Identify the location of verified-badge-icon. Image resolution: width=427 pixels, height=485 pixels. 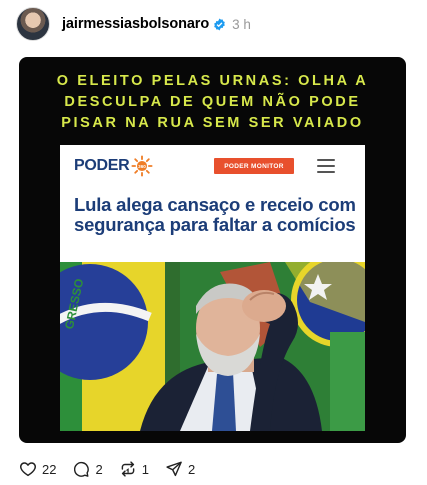
(219, 24).